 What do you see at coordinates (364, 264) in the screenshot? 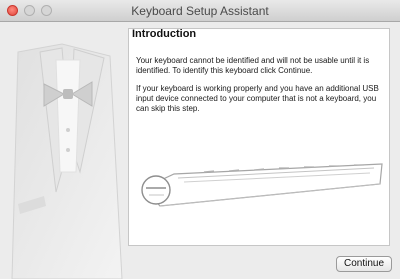
I see `continue-button: Continue` at bounding box center [364, 264].